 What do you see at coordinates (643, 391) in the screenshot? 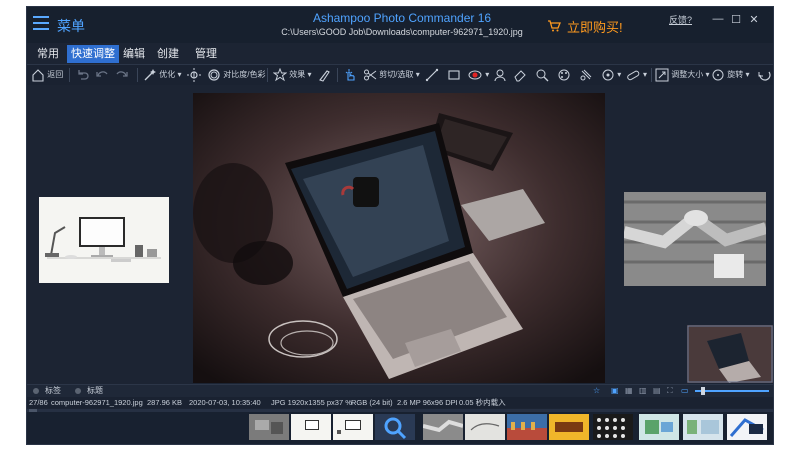
I see `view-compare-icon: ▥` at bounding box center [643, 391].